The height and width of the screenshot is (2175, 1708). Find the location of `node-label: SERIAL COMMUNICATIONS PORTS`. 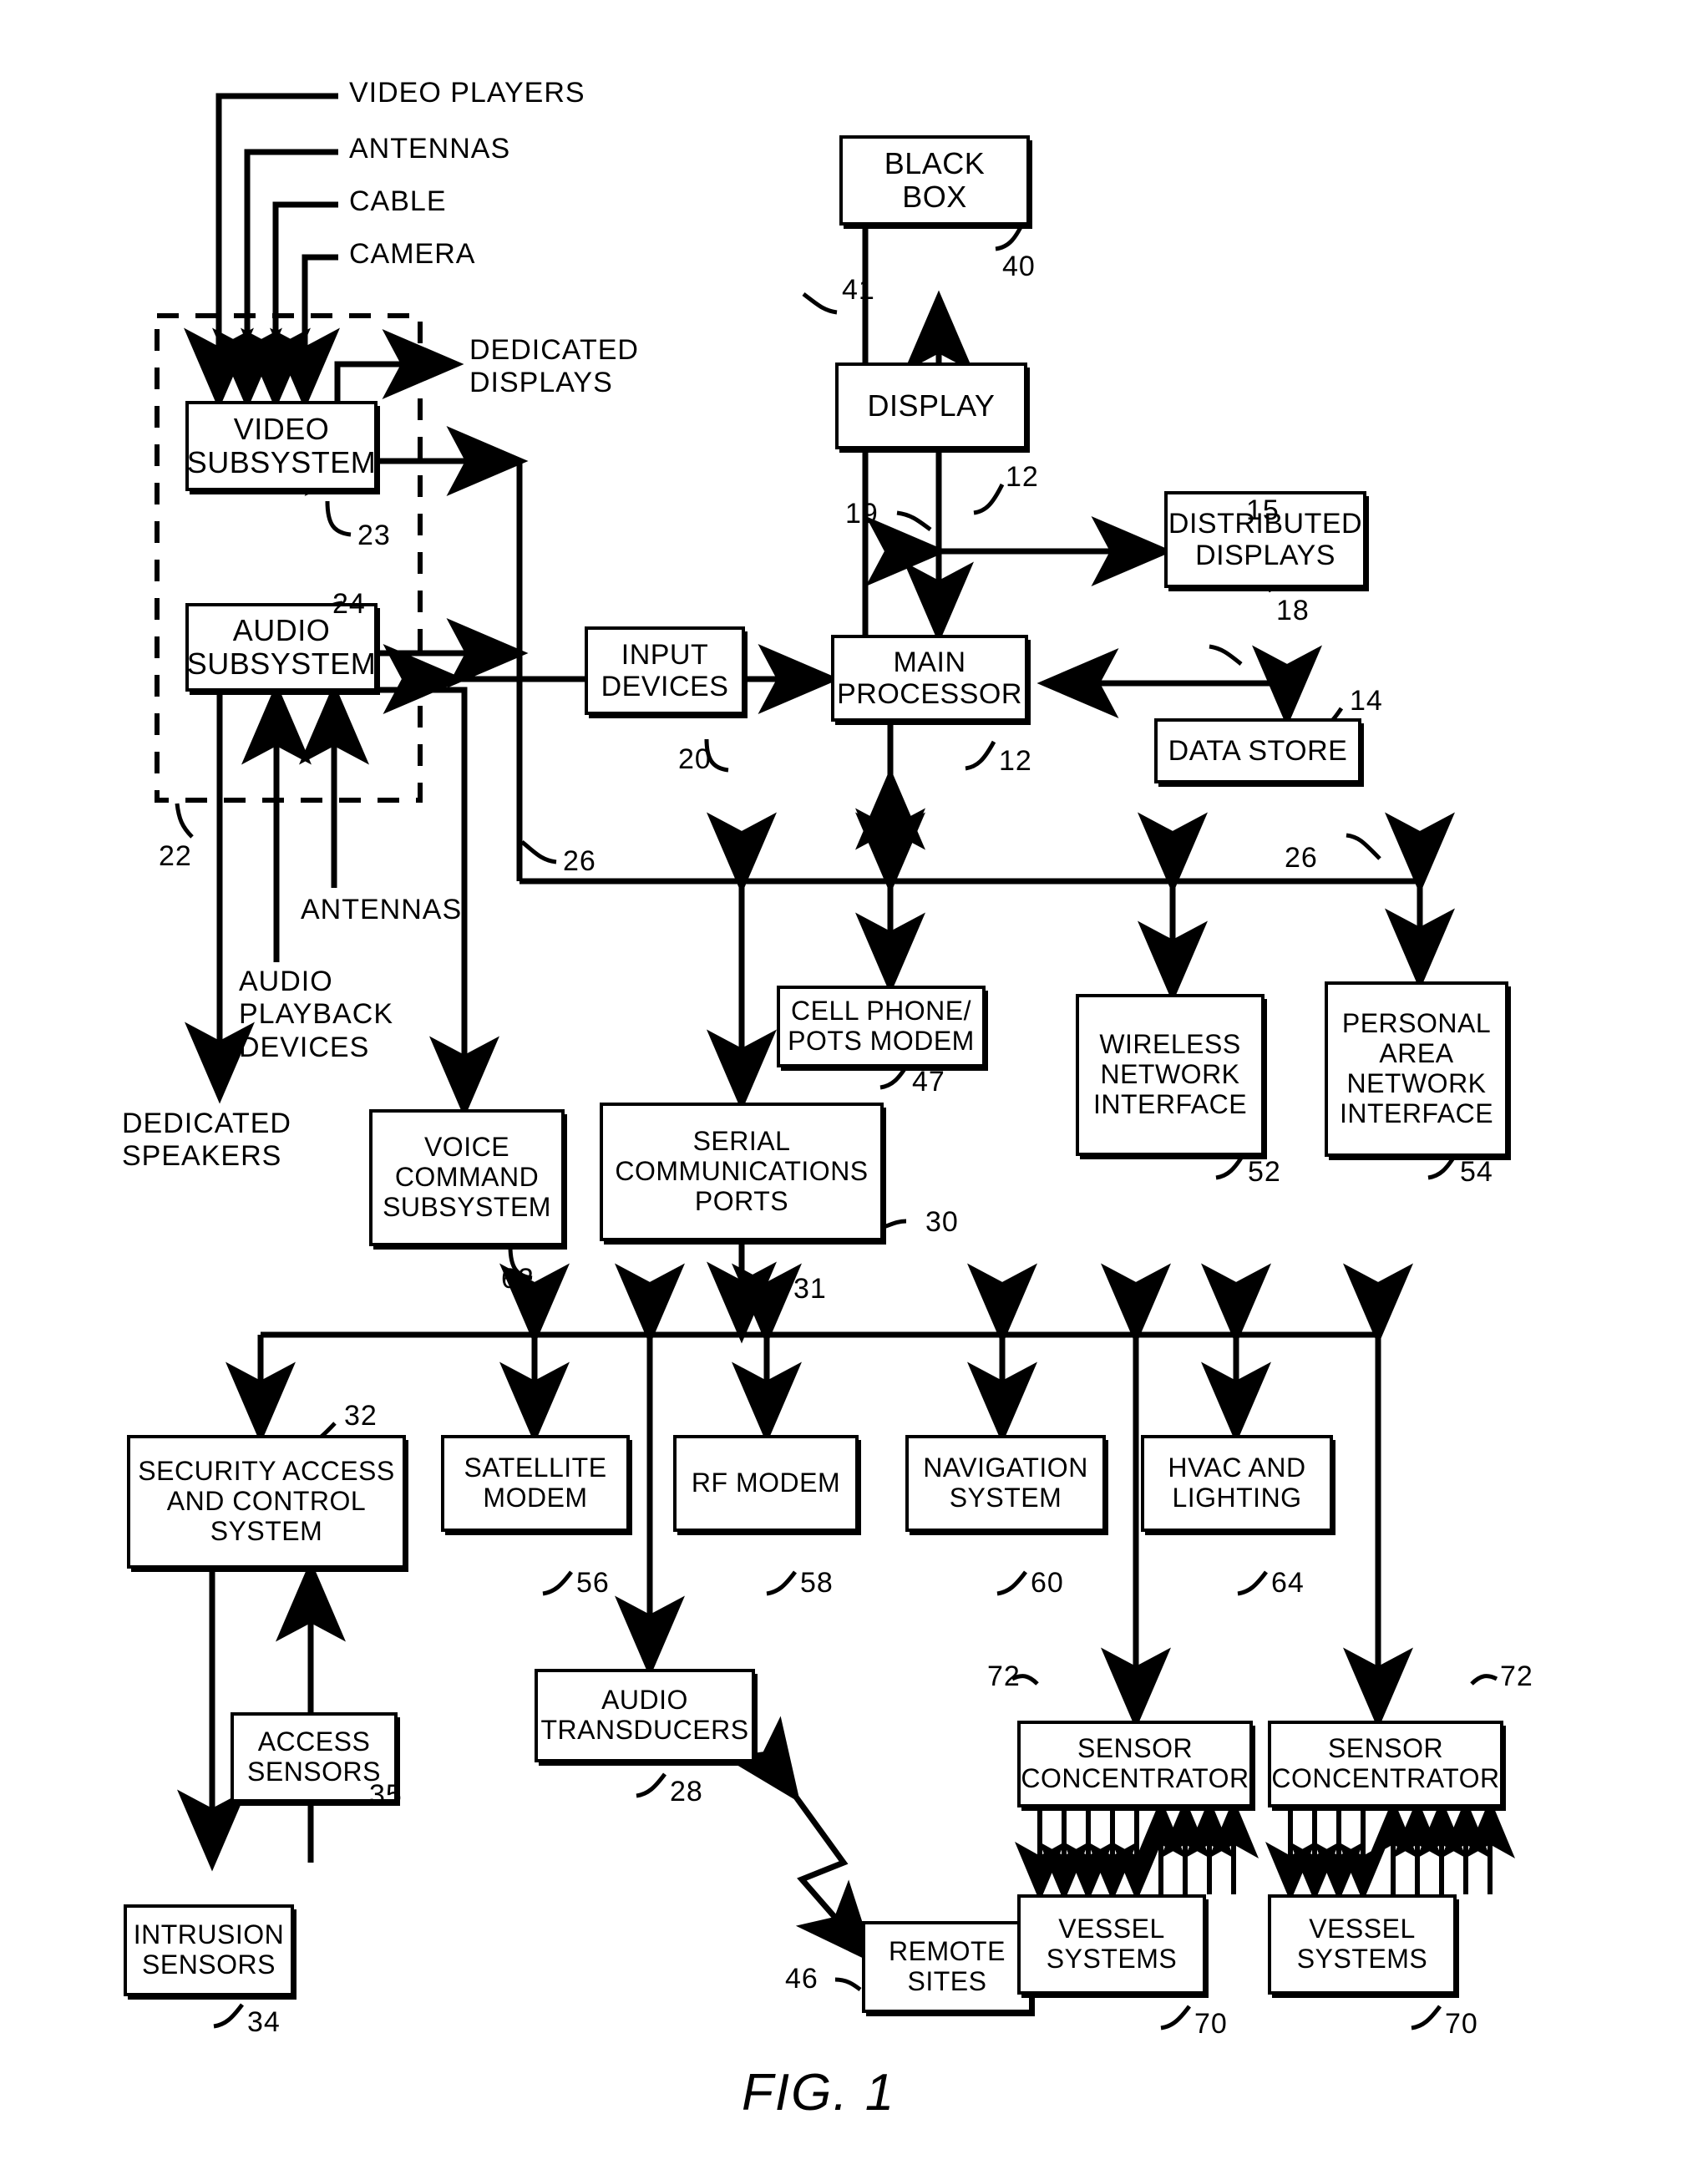

node-label: SERIAL COMMUNICATIONS PORTS is located at coordinates (742, 1171).